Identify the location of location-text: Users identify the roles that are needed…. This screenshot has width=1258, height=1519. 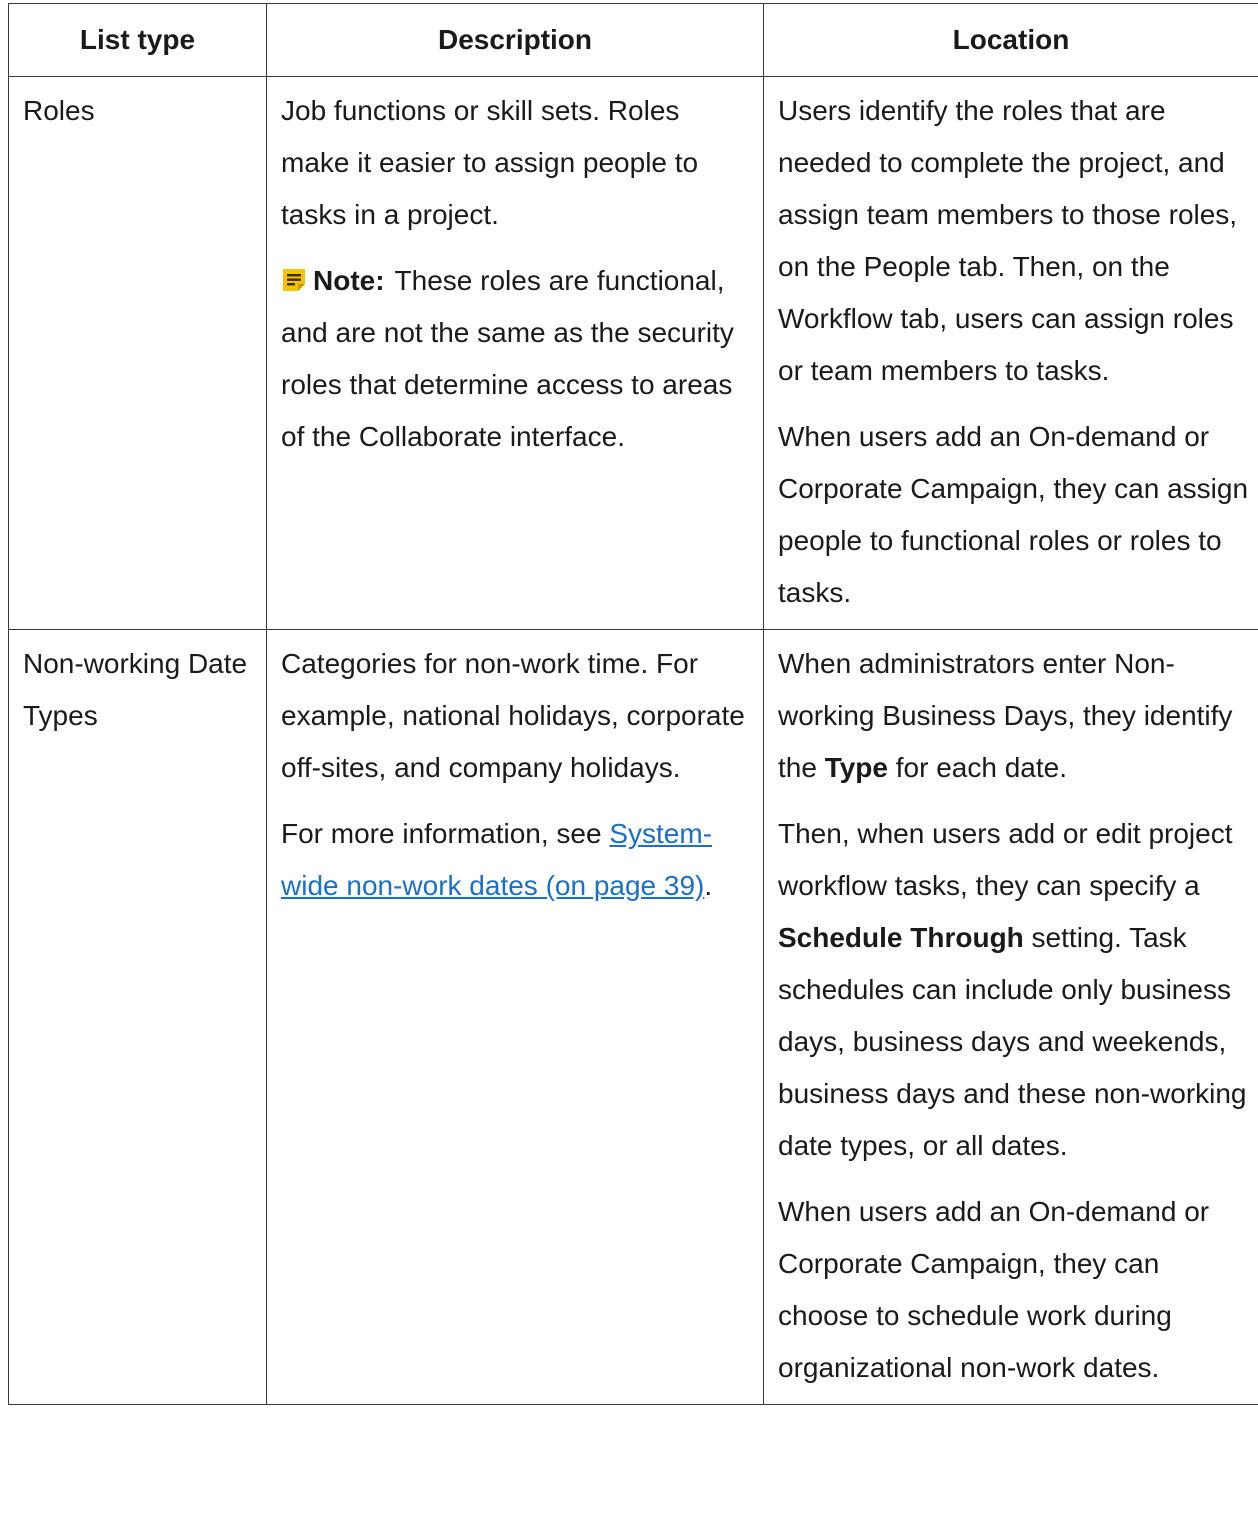
(1008, 240).